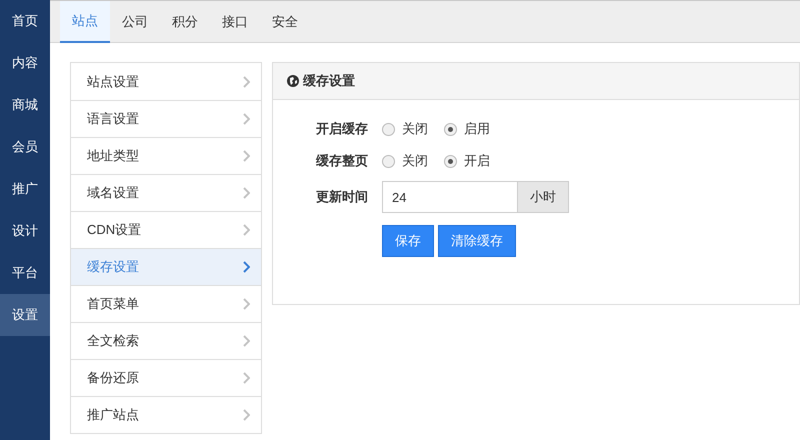  I want to click on action-button: 清除缓存, so click(477, 241).